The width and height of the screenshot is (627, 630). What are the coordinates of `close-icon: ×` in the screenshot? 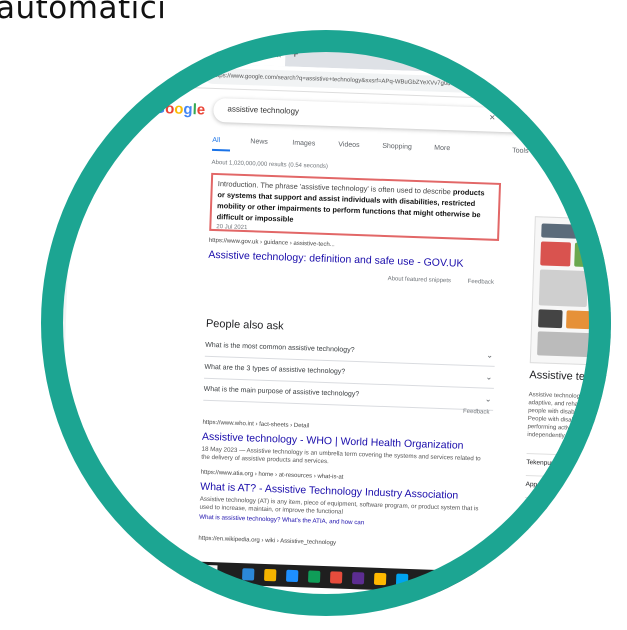 It's located at (279, 56).